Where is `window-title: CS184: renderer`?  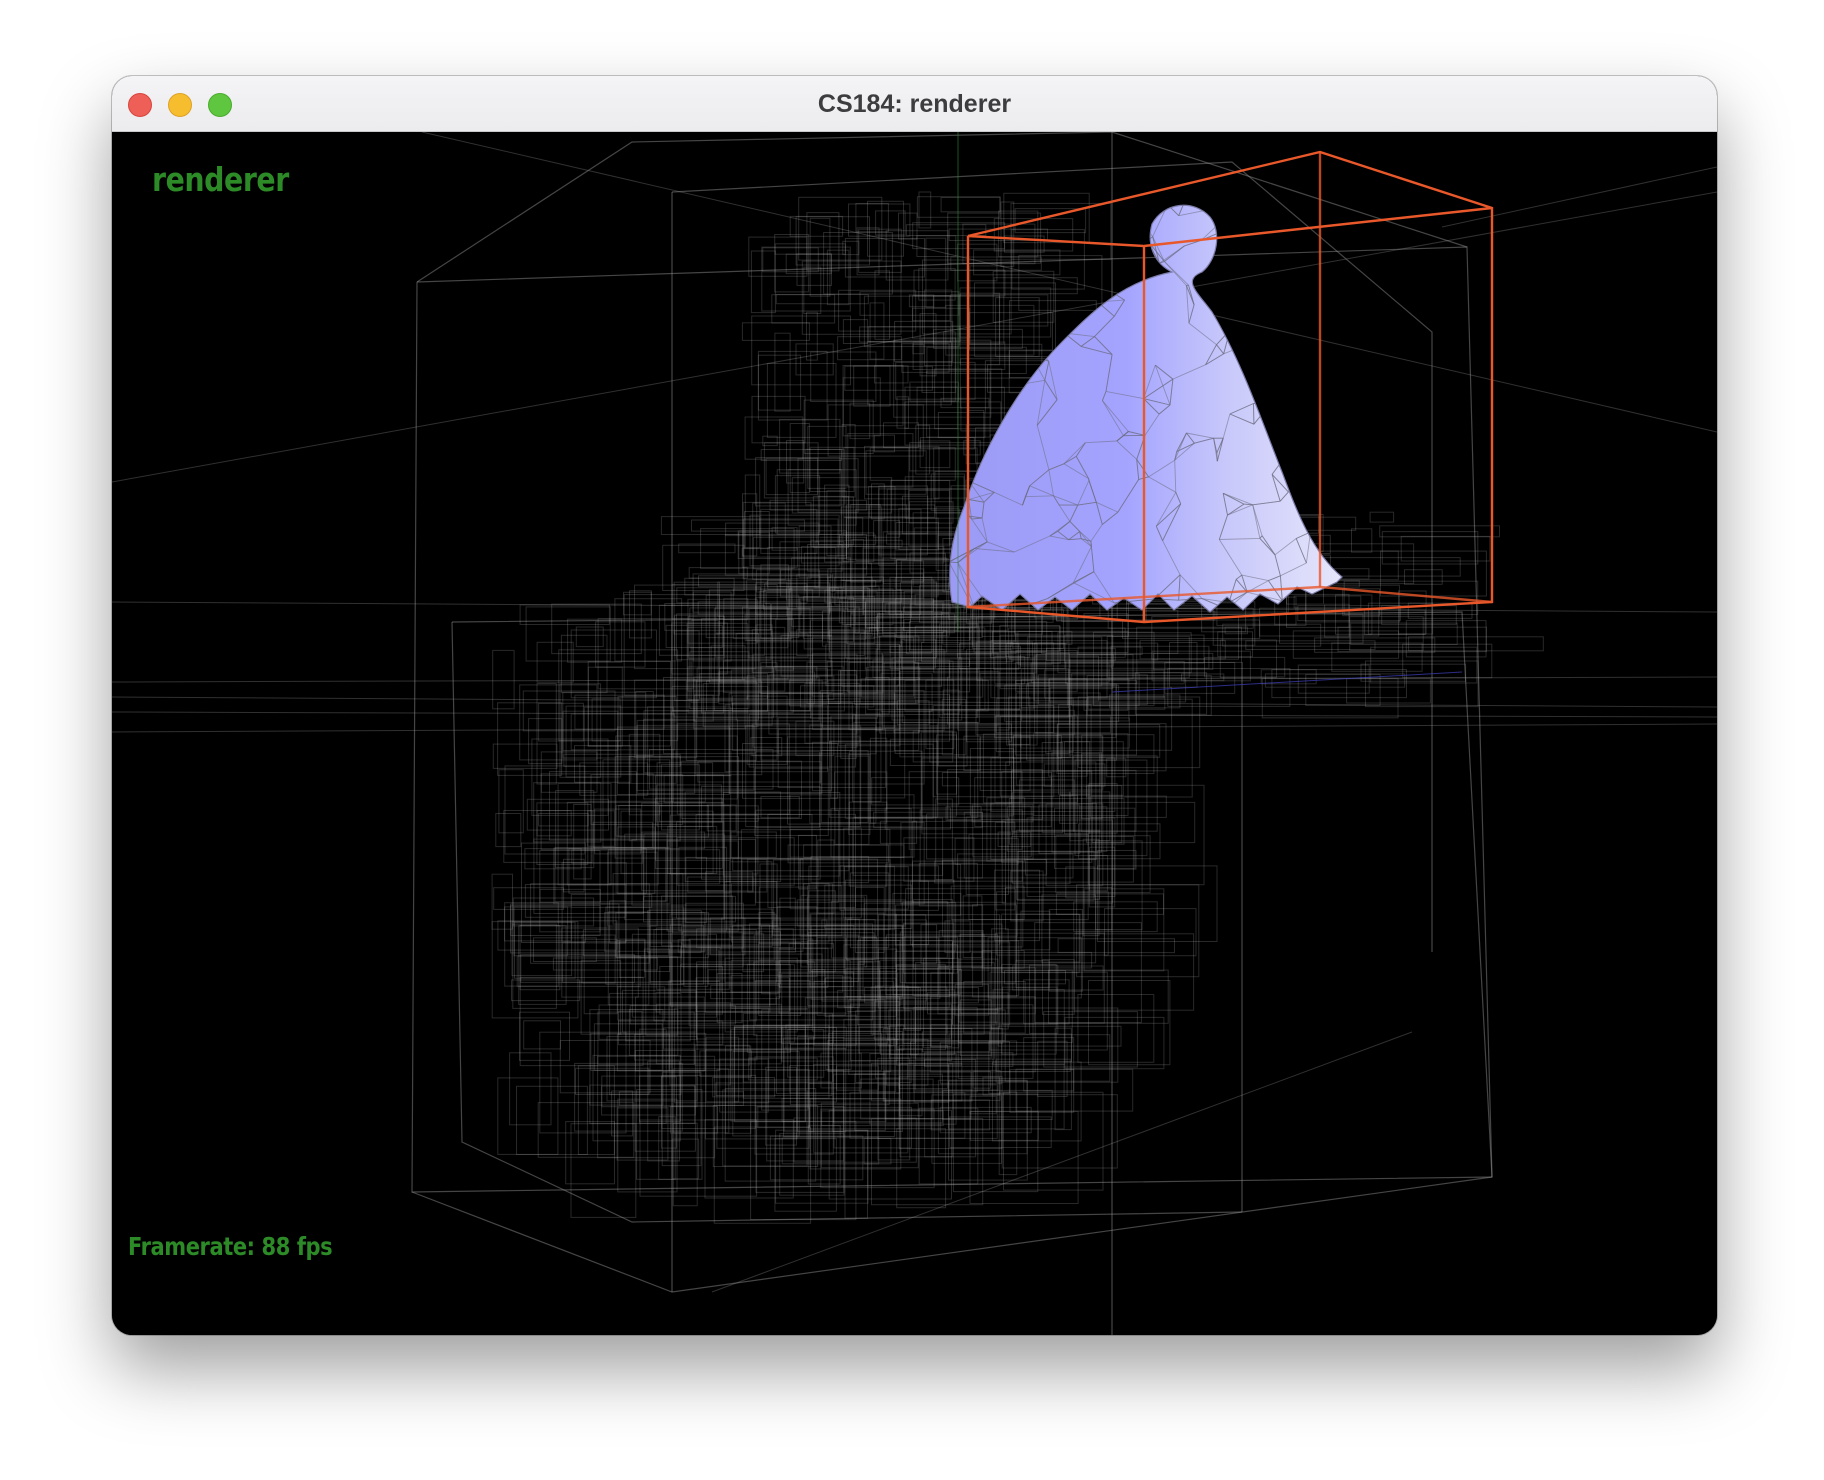
window-title: CS184: renderer is located at coordinates (914, 104).